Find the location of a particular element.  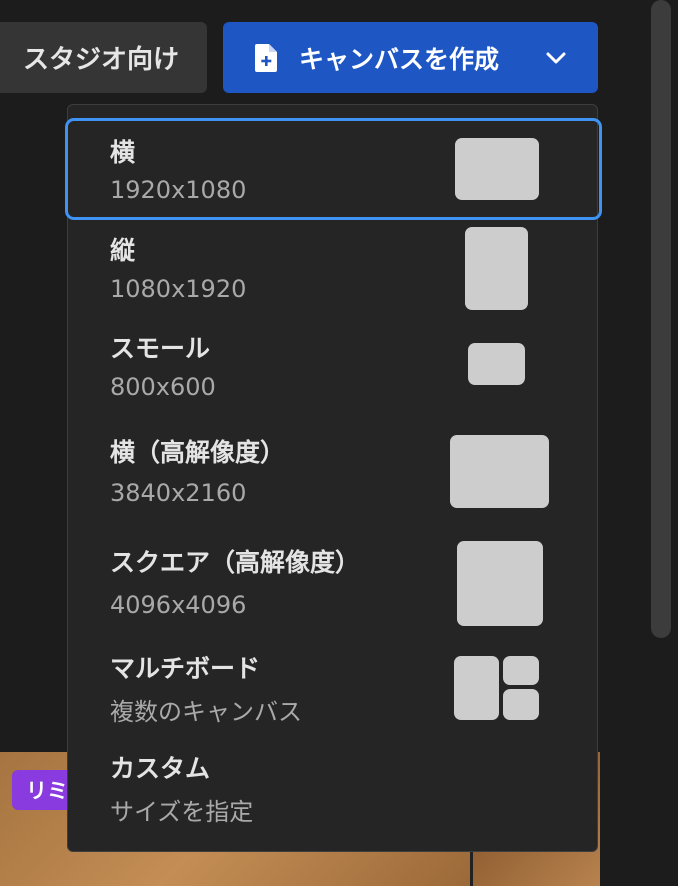

menu-item-title: 横 is located at coordinates (123, 152).